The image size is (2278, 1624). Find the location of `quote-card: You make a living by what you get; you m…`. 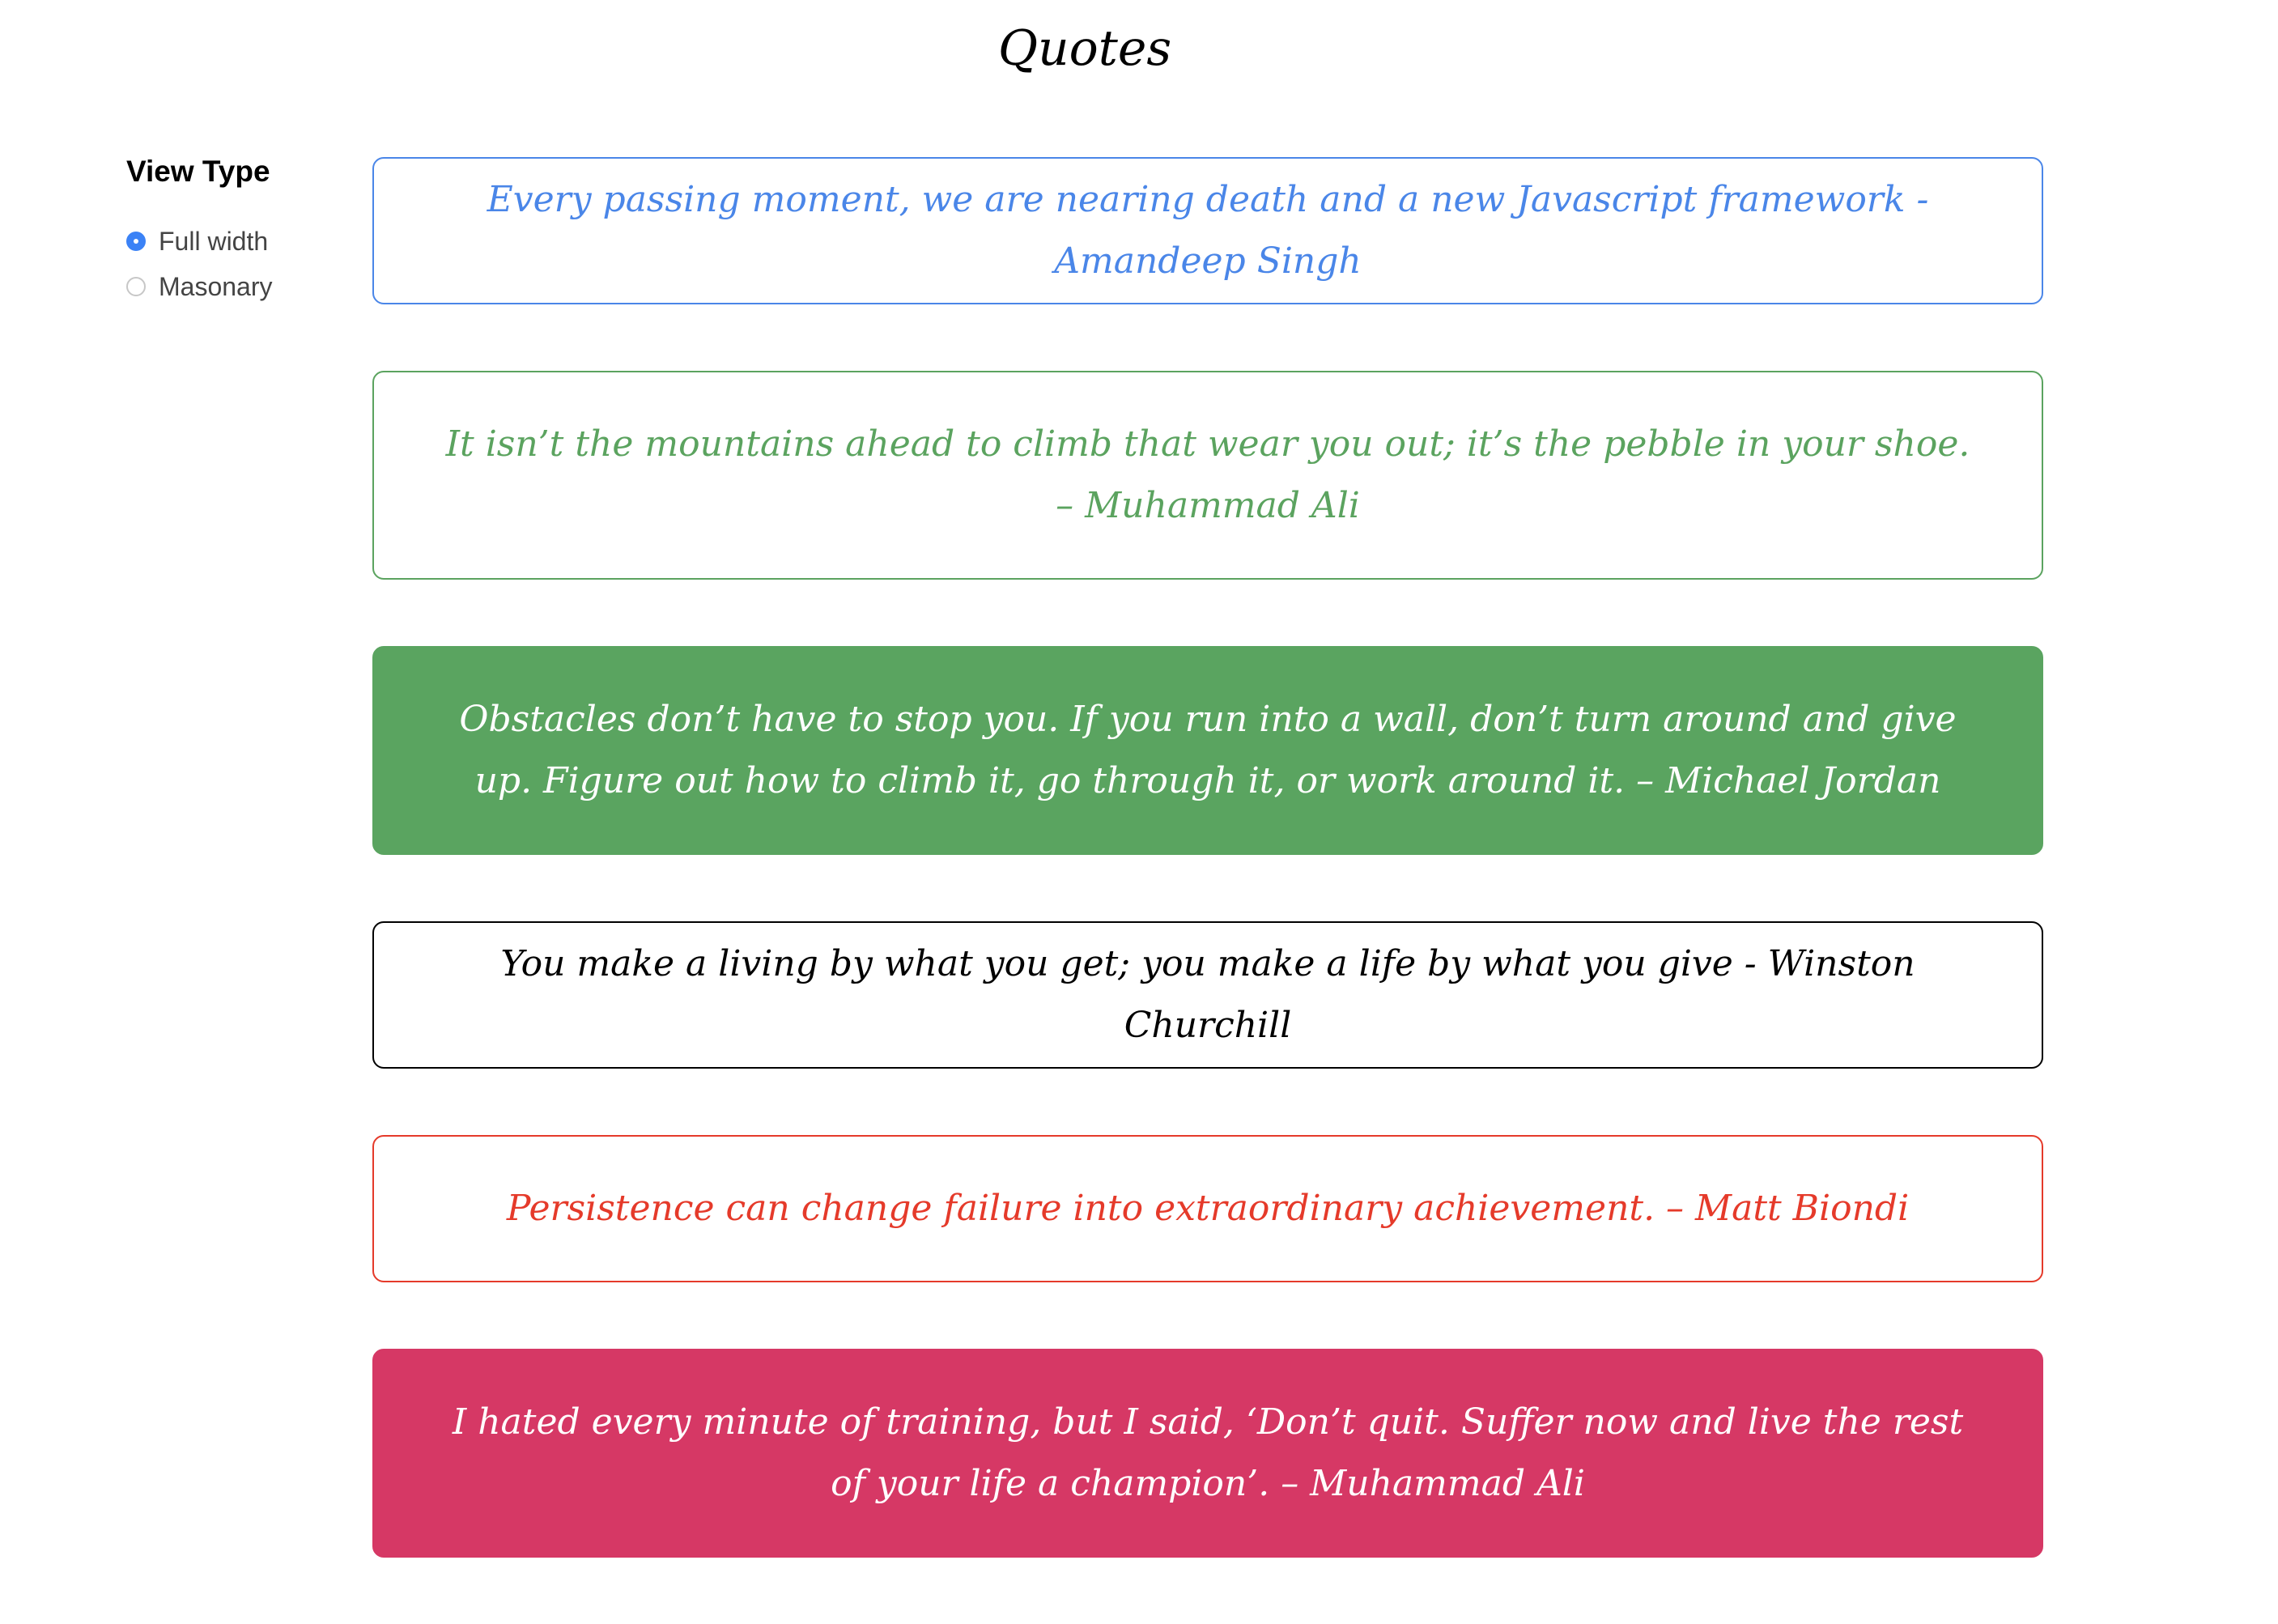

quote-card: You make a living by what you get; you m… is located at coordinates (1207, 995).